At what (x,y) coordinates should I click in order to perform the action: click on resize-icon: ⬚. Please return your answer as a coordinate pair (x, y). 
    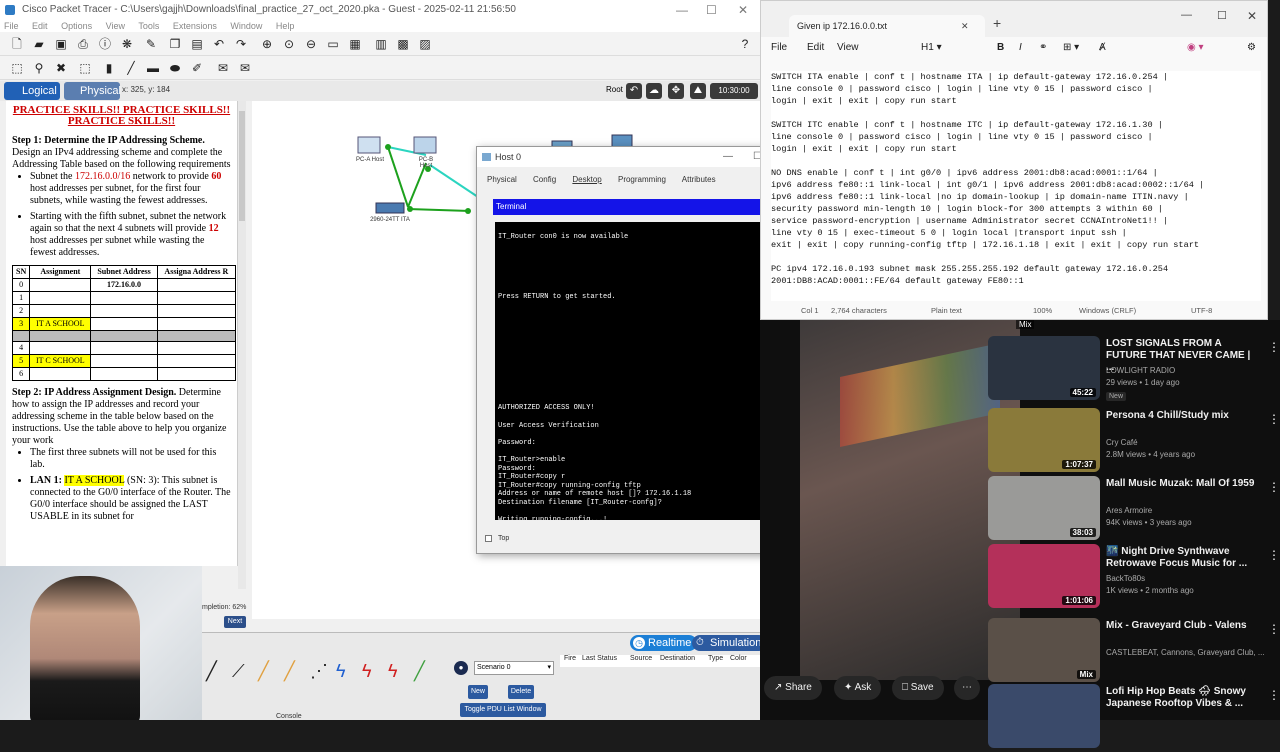
    Looking at the image, I should click on (85, 68).